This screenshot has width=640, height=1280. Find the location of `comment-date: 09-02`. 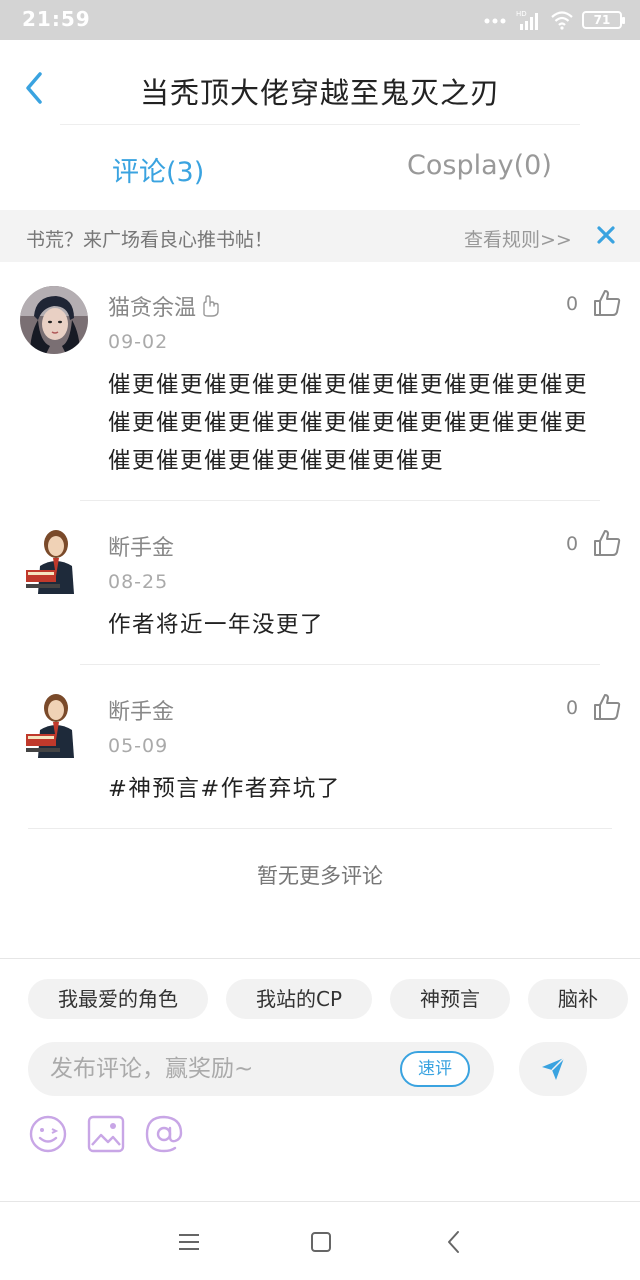

comment-date: 09-02 is located at coordinates (138, 342).